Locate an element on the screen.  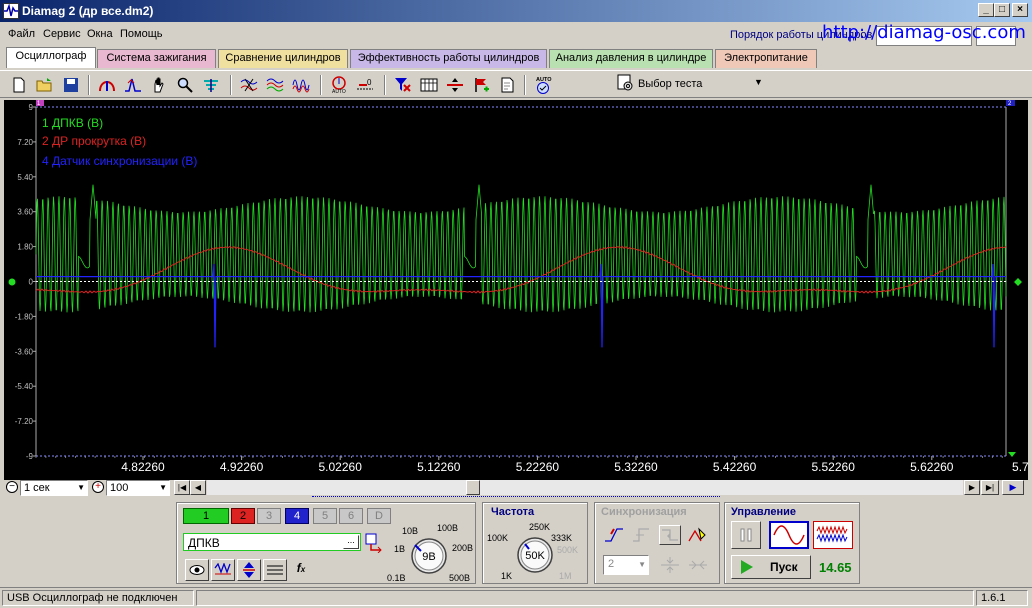
channel-name-field: ДПКВ is located at coordinates (272, 542).